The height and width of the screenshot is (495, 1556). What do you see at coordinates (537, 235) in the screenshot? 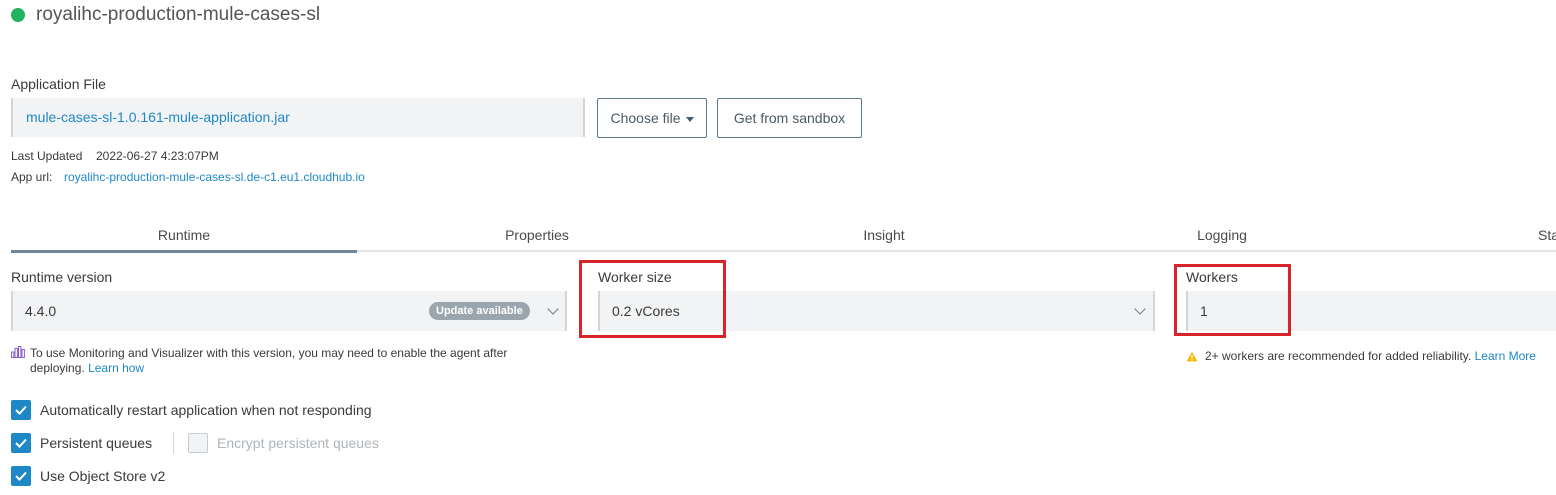
I see `tab-properties: Properties` at bounding box center [537, 235].